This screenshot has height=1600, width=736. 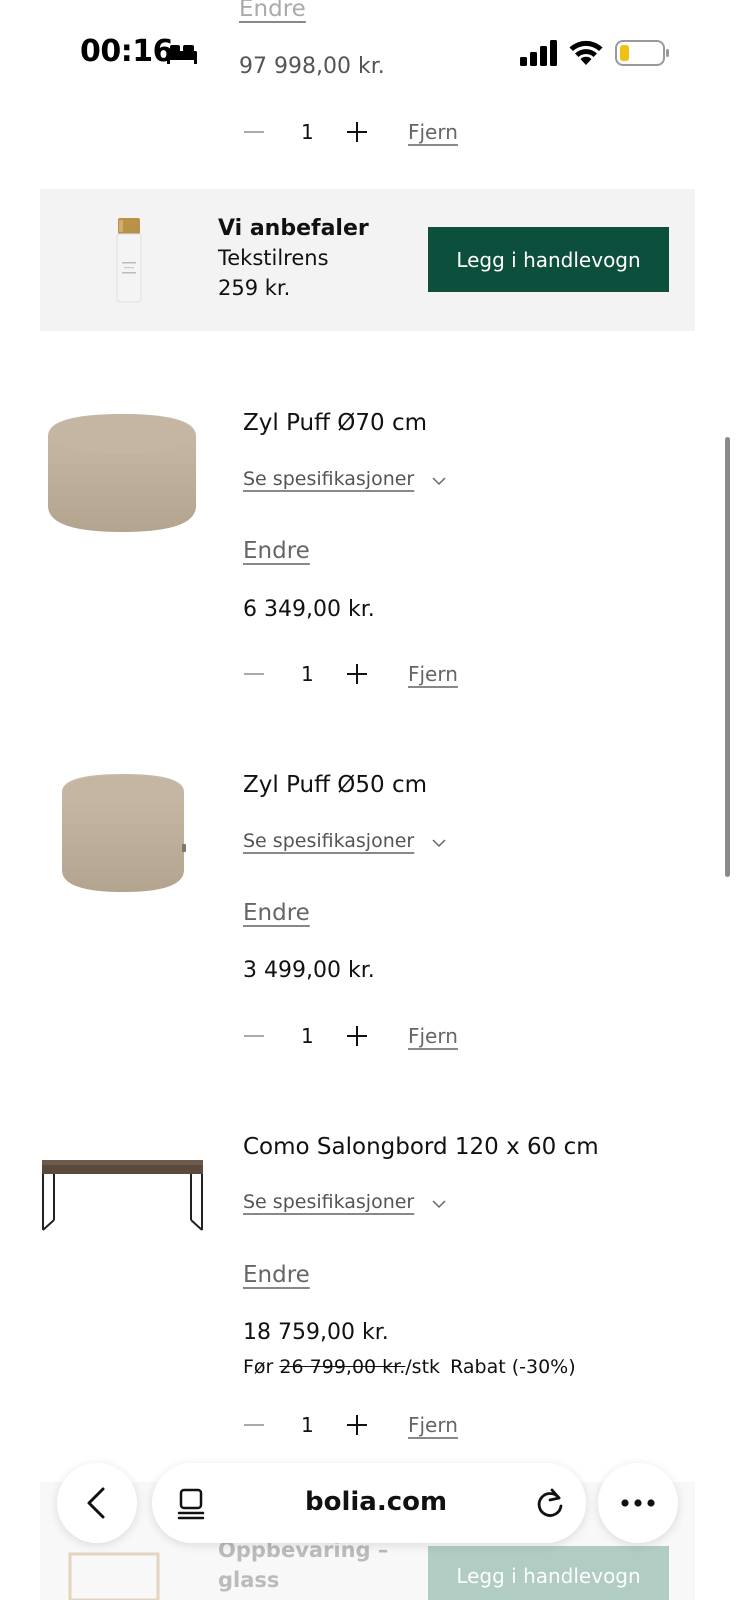 I want to click on url-text: bolia.com, so click(x=376, y=1502).